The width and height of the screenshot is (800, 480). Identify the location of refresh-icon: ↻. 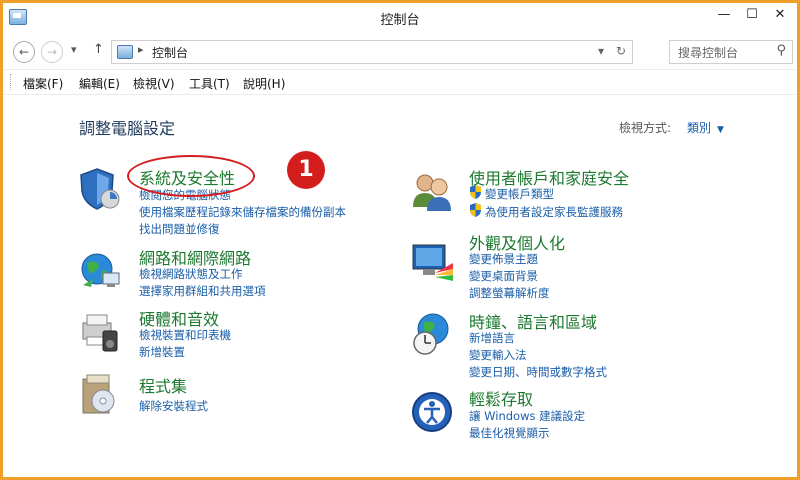
(621, 51).